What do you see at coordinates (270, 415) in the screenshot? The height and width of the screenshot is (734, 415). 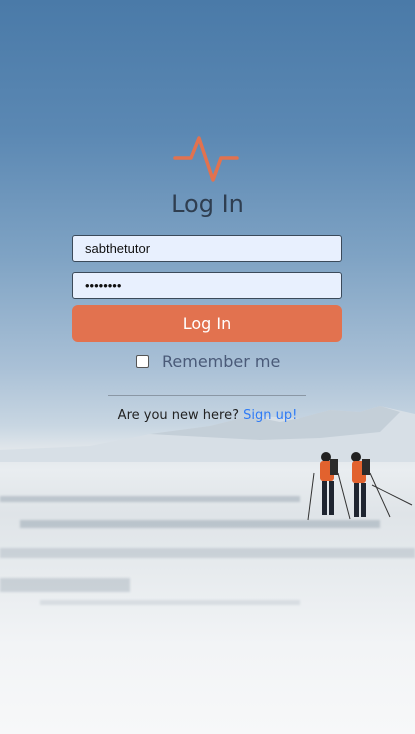 I see `signup-link: Sign up!` at bounding box center [270, 415].